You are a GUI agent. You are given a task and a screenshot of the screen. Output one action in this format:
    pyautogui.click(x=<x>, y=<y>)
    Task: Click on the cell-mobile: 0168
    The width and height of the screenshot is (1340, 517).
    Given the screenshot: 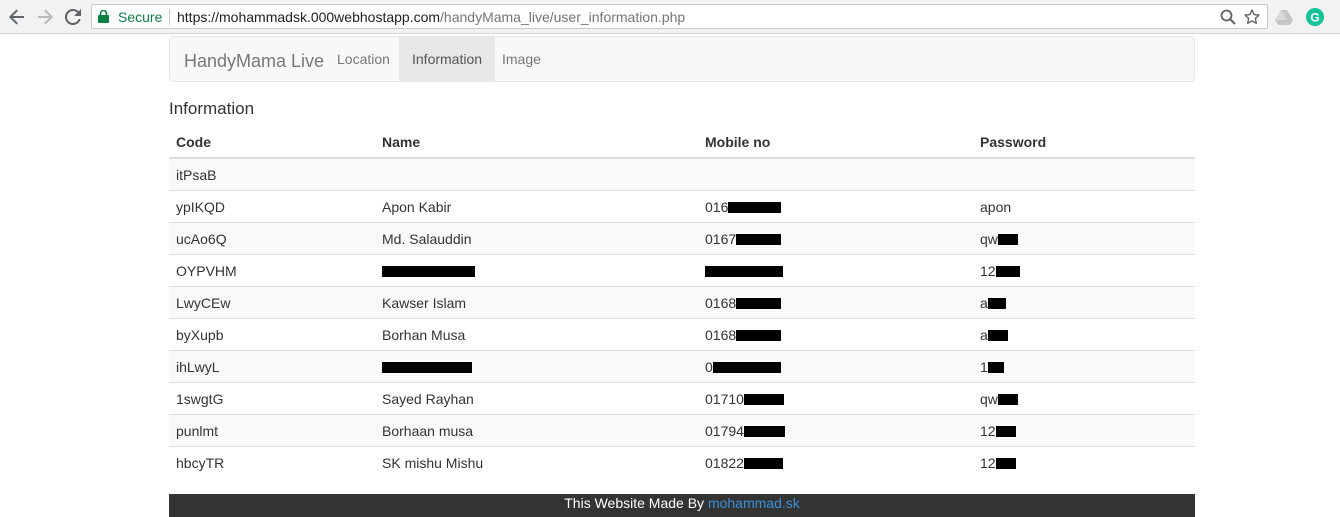 What is the action you would take?
    pyautogui.click(x=835, y=334)
    